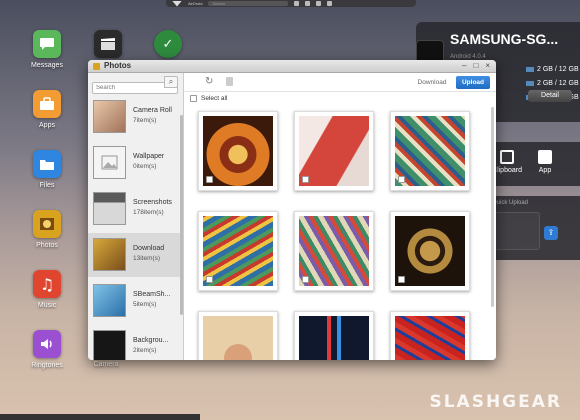  Describe the element at coordinates (147, 258) in the screenshot. I see `album-count: 13item(s)` at that location.